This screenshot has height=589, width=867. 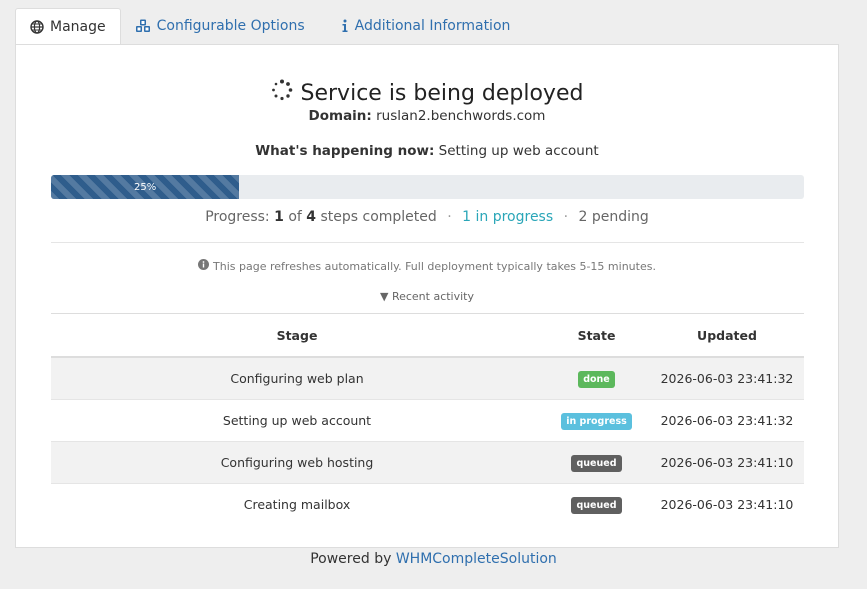 I want to click on progress-pending-count: 2 pending, so click(x=613, y=217).